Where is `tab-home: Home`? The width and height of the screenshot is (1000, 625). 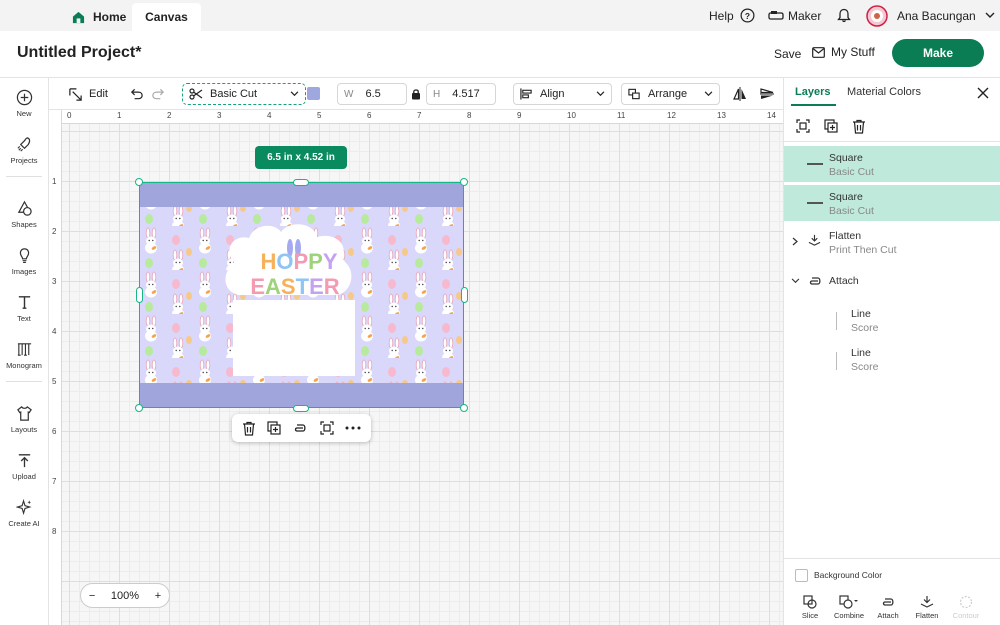 tab-home: Home is located at coordinates (99, 17).